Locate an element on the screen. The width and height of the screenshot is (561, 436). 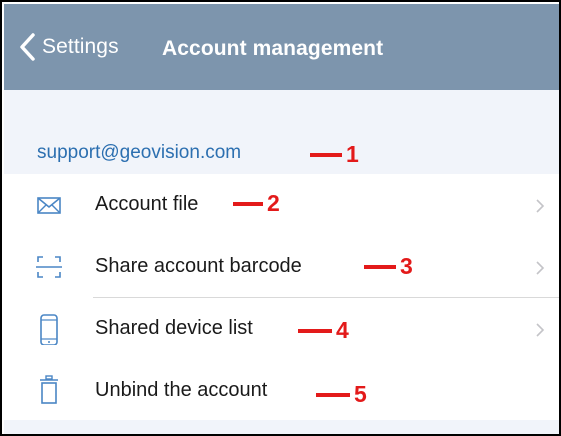
chevron-left-icon is located at coordinates (27, 47).